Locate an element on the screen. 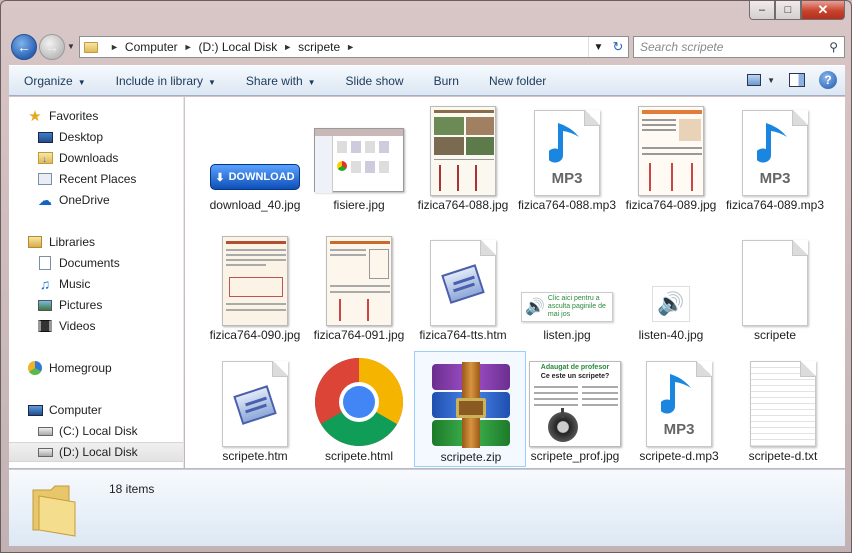 Image resolution: width=852 pixels, height=553 pixels. prof-thumb: Adaugat de profesor Ce este un scripete? is located at coordinates (575, 404).